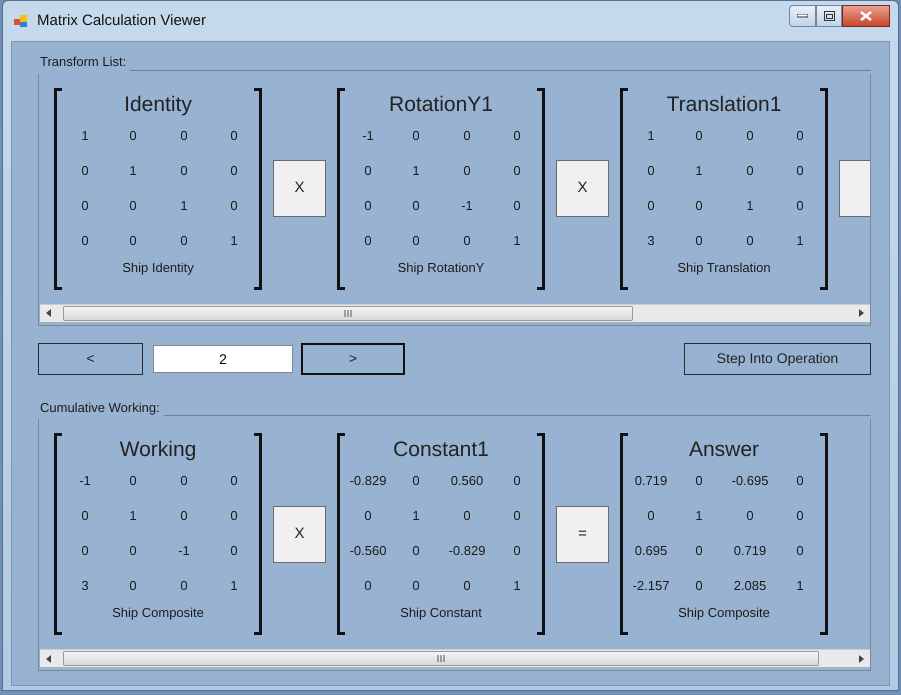 This screenshot has width=901, height=695. What do you see at coordinates (353, 358) in the screenshot?
I see `next-button: >` at bounding box center [353, 358].